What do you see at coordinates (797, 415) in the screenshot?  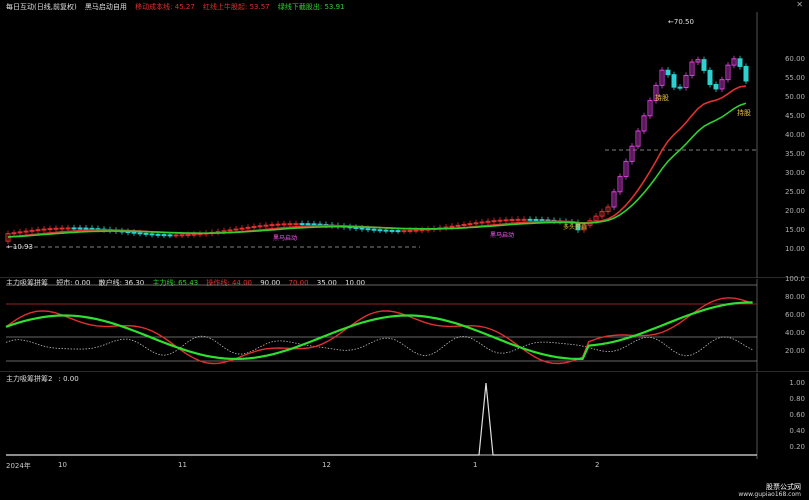 I see `oscillator-2-axis: 1.00 0.80 0.60 0.40 0.20` at bounding box center [797, 415].